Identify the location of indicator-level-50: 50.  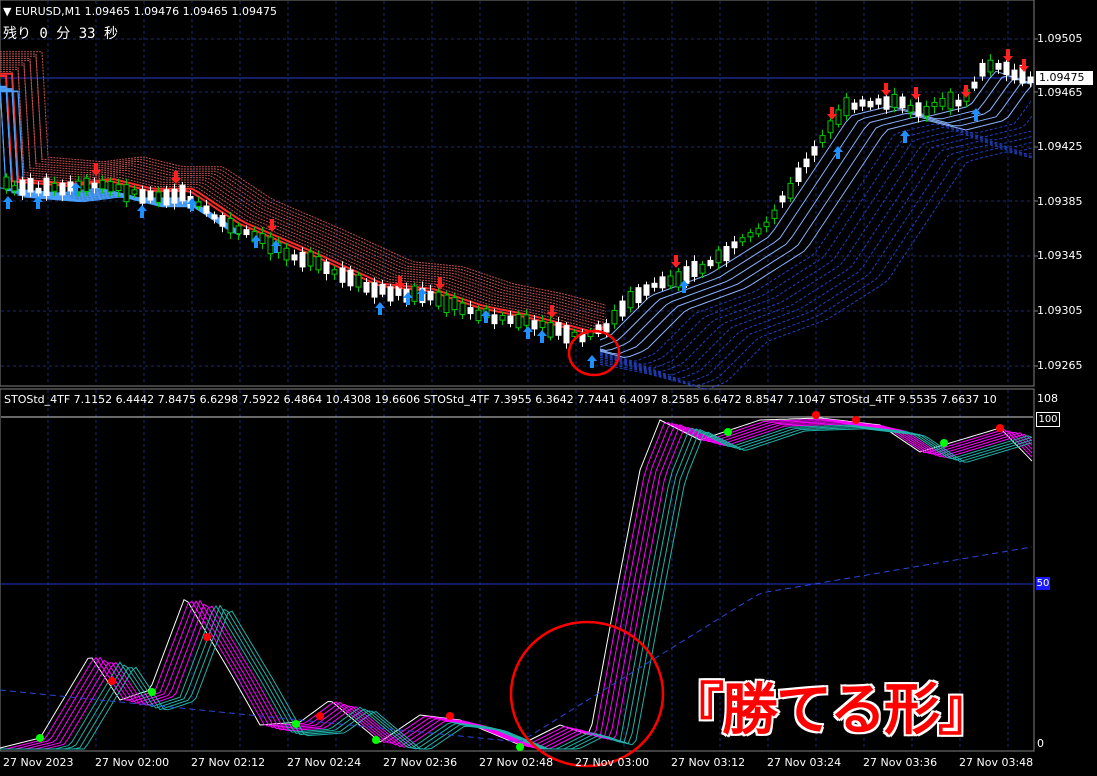
(1043, 583).